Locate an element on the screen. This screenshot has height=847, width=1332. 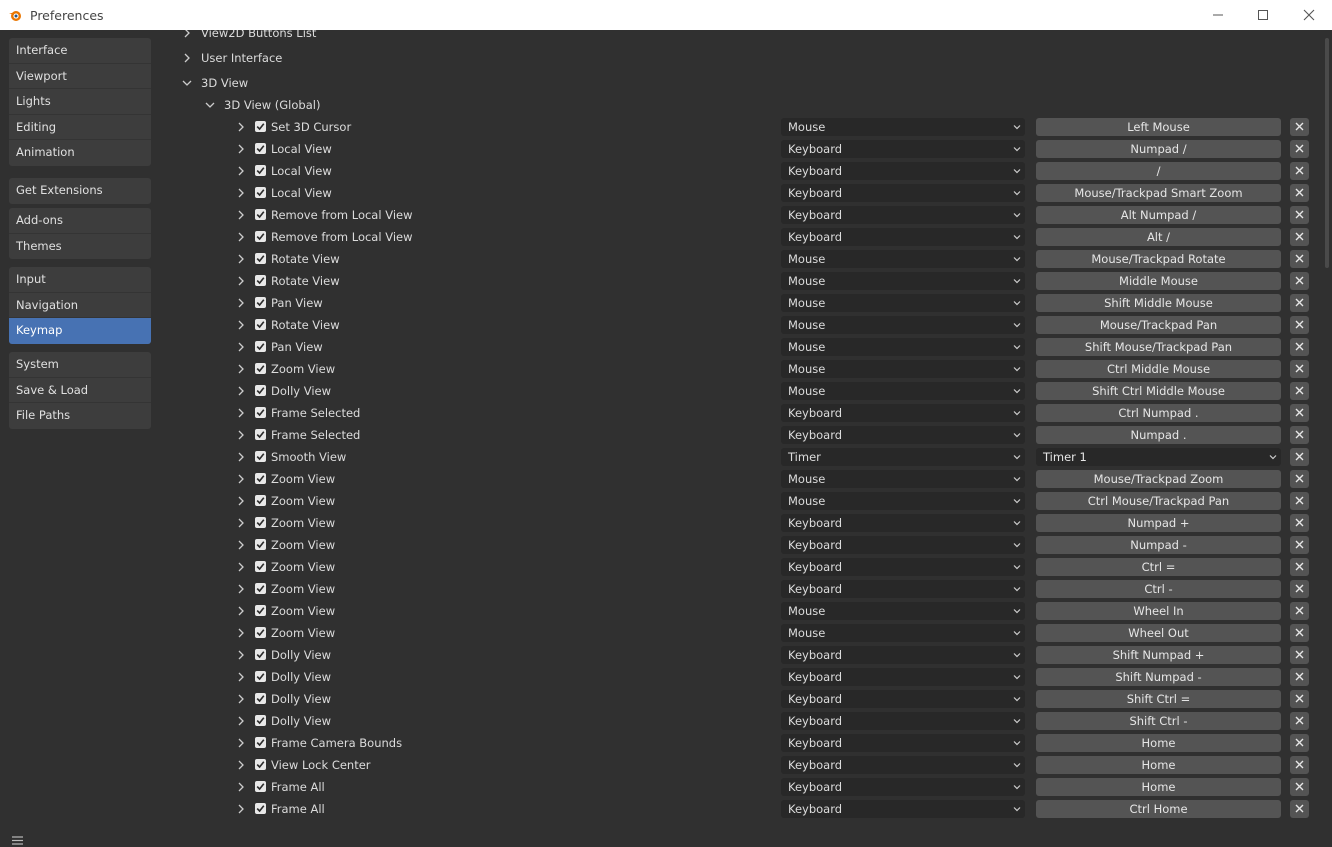
sidebar-item-keymap: Keymap is located at coordinates (80, 331).